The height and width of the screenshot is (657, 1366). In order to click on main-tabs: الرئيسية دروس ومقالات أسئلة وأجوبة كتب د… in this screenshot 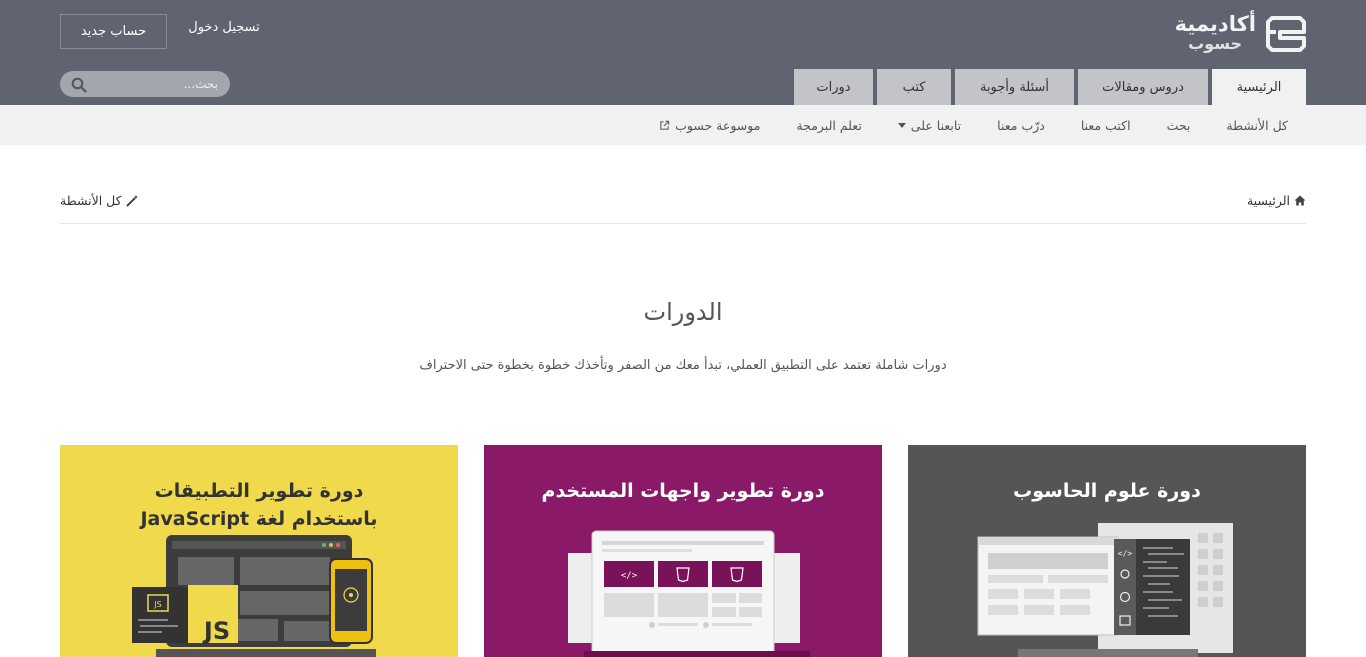, I will do `click(1050, 87)`.